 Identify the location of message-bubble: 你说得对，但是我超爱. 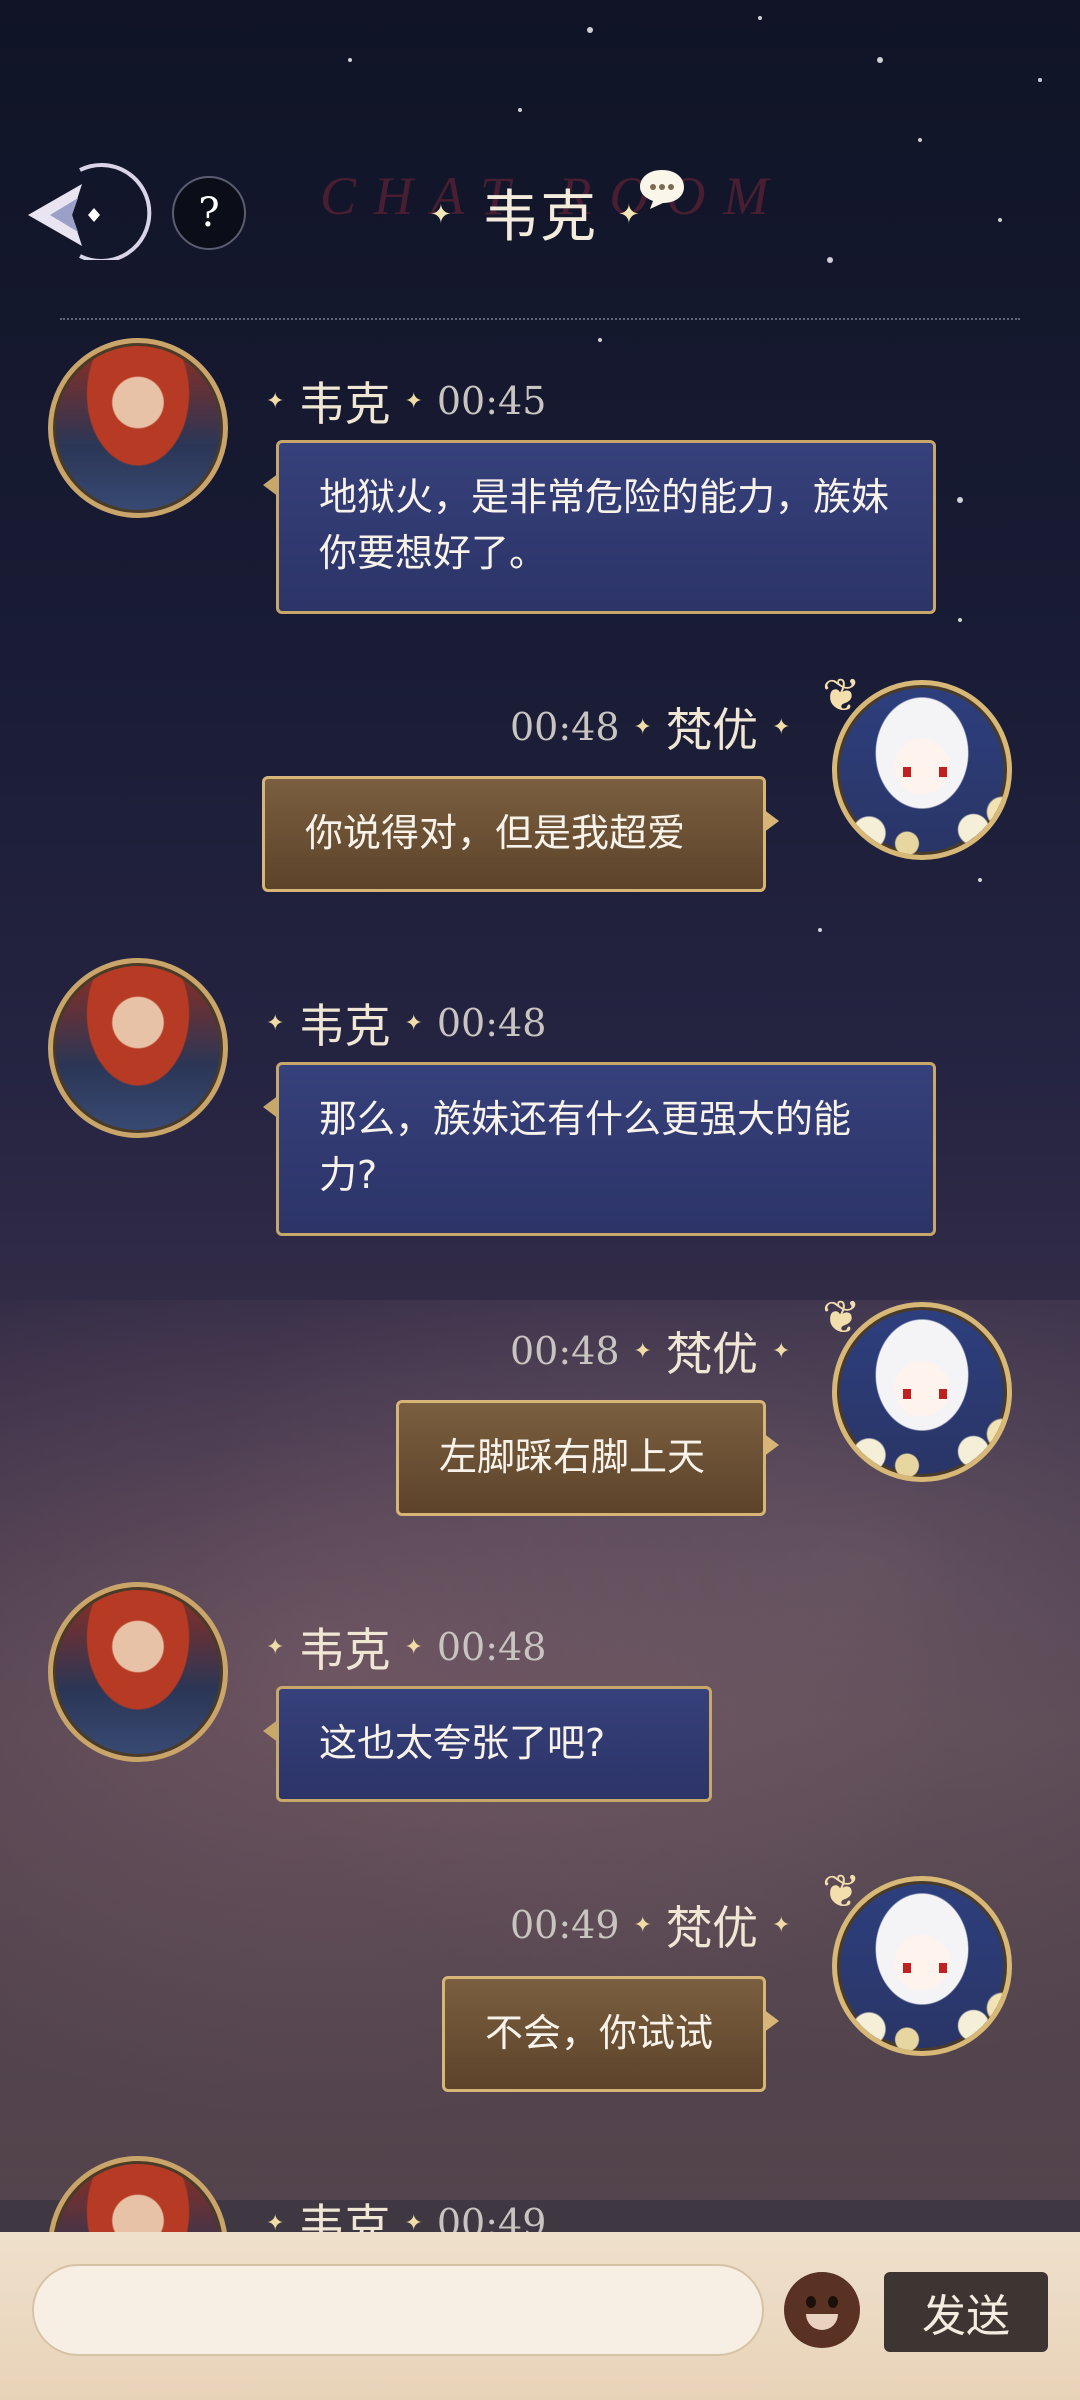
(520, 834).